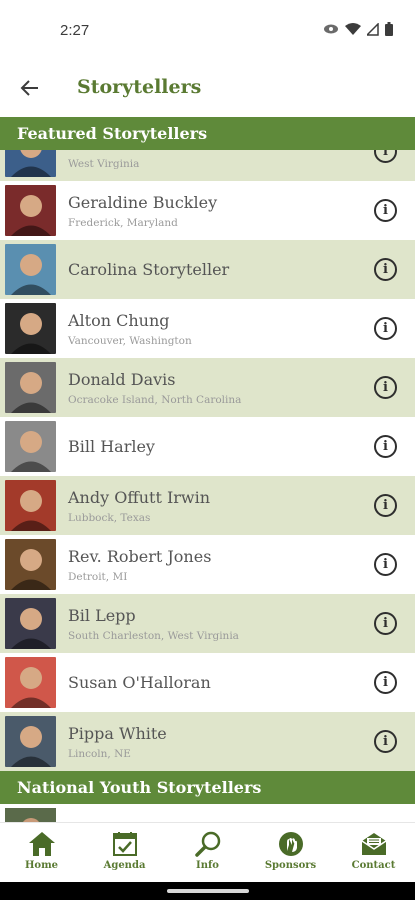  I want to click on nav-contact: Contact, so click(373, 852).